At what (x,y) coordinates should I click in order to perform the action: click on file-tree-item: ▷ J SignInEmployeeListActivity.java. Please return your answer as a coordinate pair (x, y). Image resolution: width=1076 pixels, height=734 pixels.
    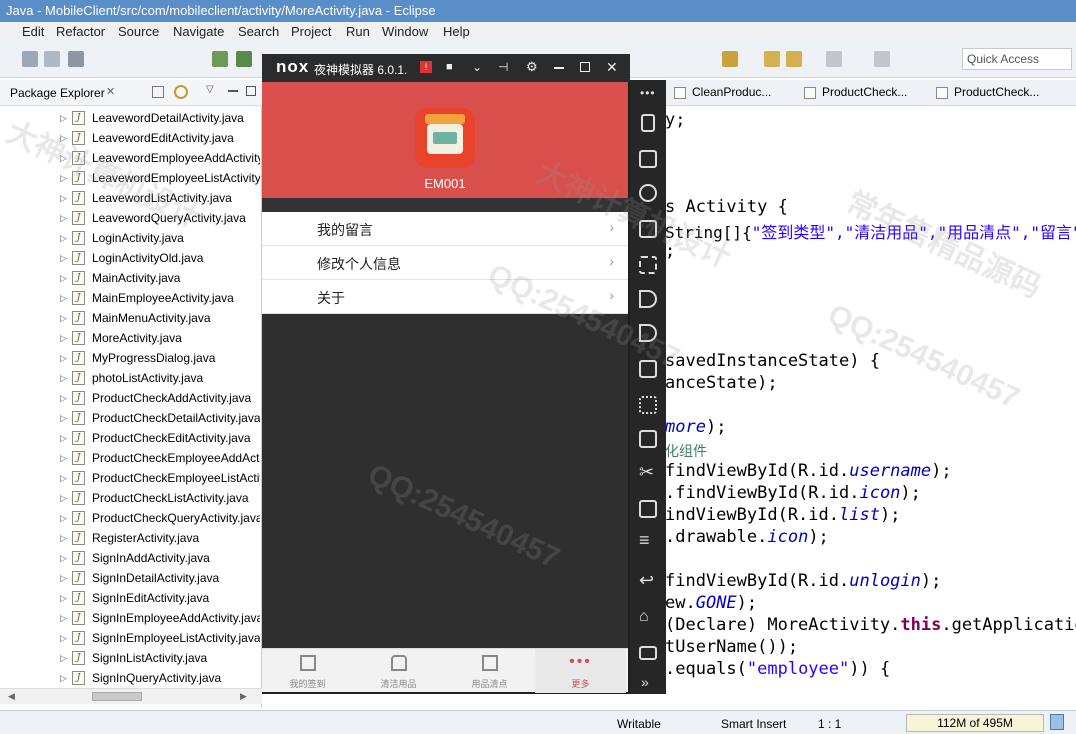
    Looking at the image, I should click on (160, 638).